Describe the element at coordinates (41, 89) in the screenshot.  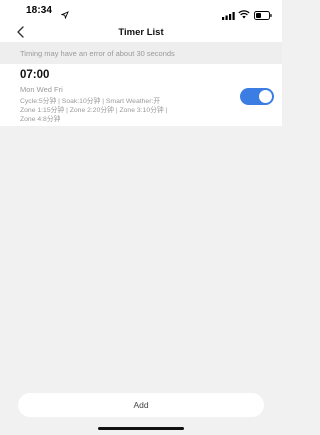
I see `timer-days: Mon Wed Fri` at that location.